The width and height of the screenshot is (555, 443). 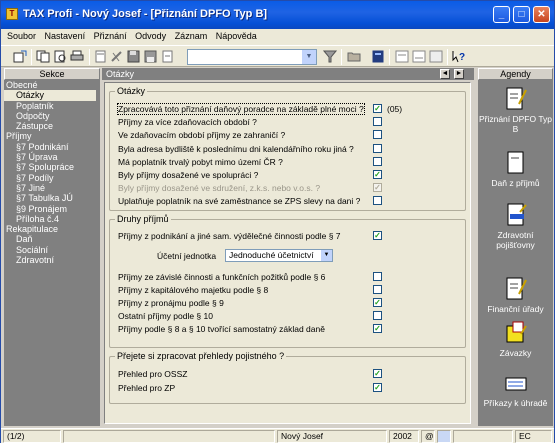 I want to click on insurance-1-checkbox: ✓, so click(x=377, y=387).